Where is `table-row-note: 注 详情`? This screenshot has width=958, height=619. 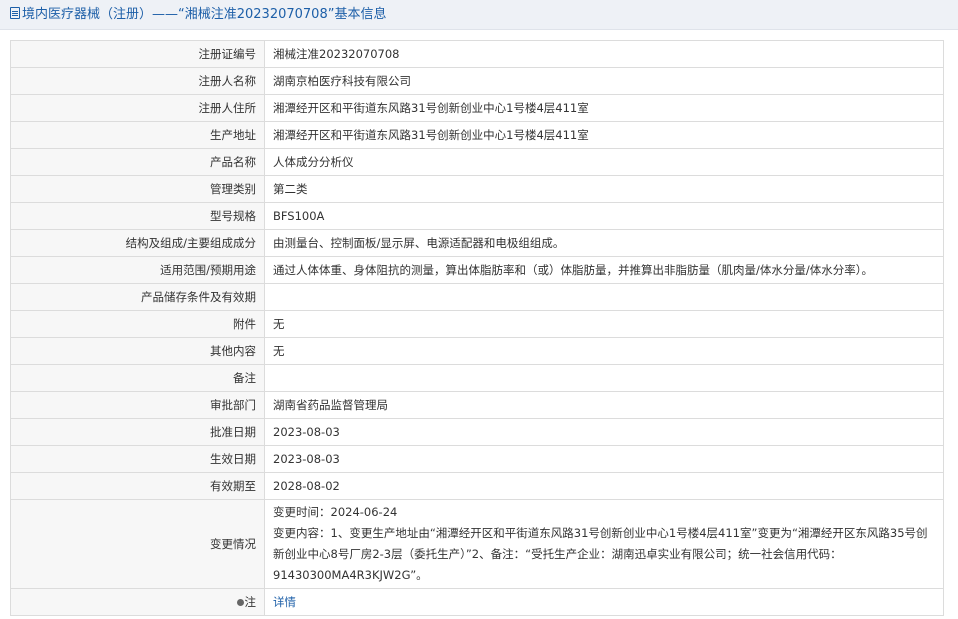
table-row-note: 注 详情 is located at coordinates (477, 602).